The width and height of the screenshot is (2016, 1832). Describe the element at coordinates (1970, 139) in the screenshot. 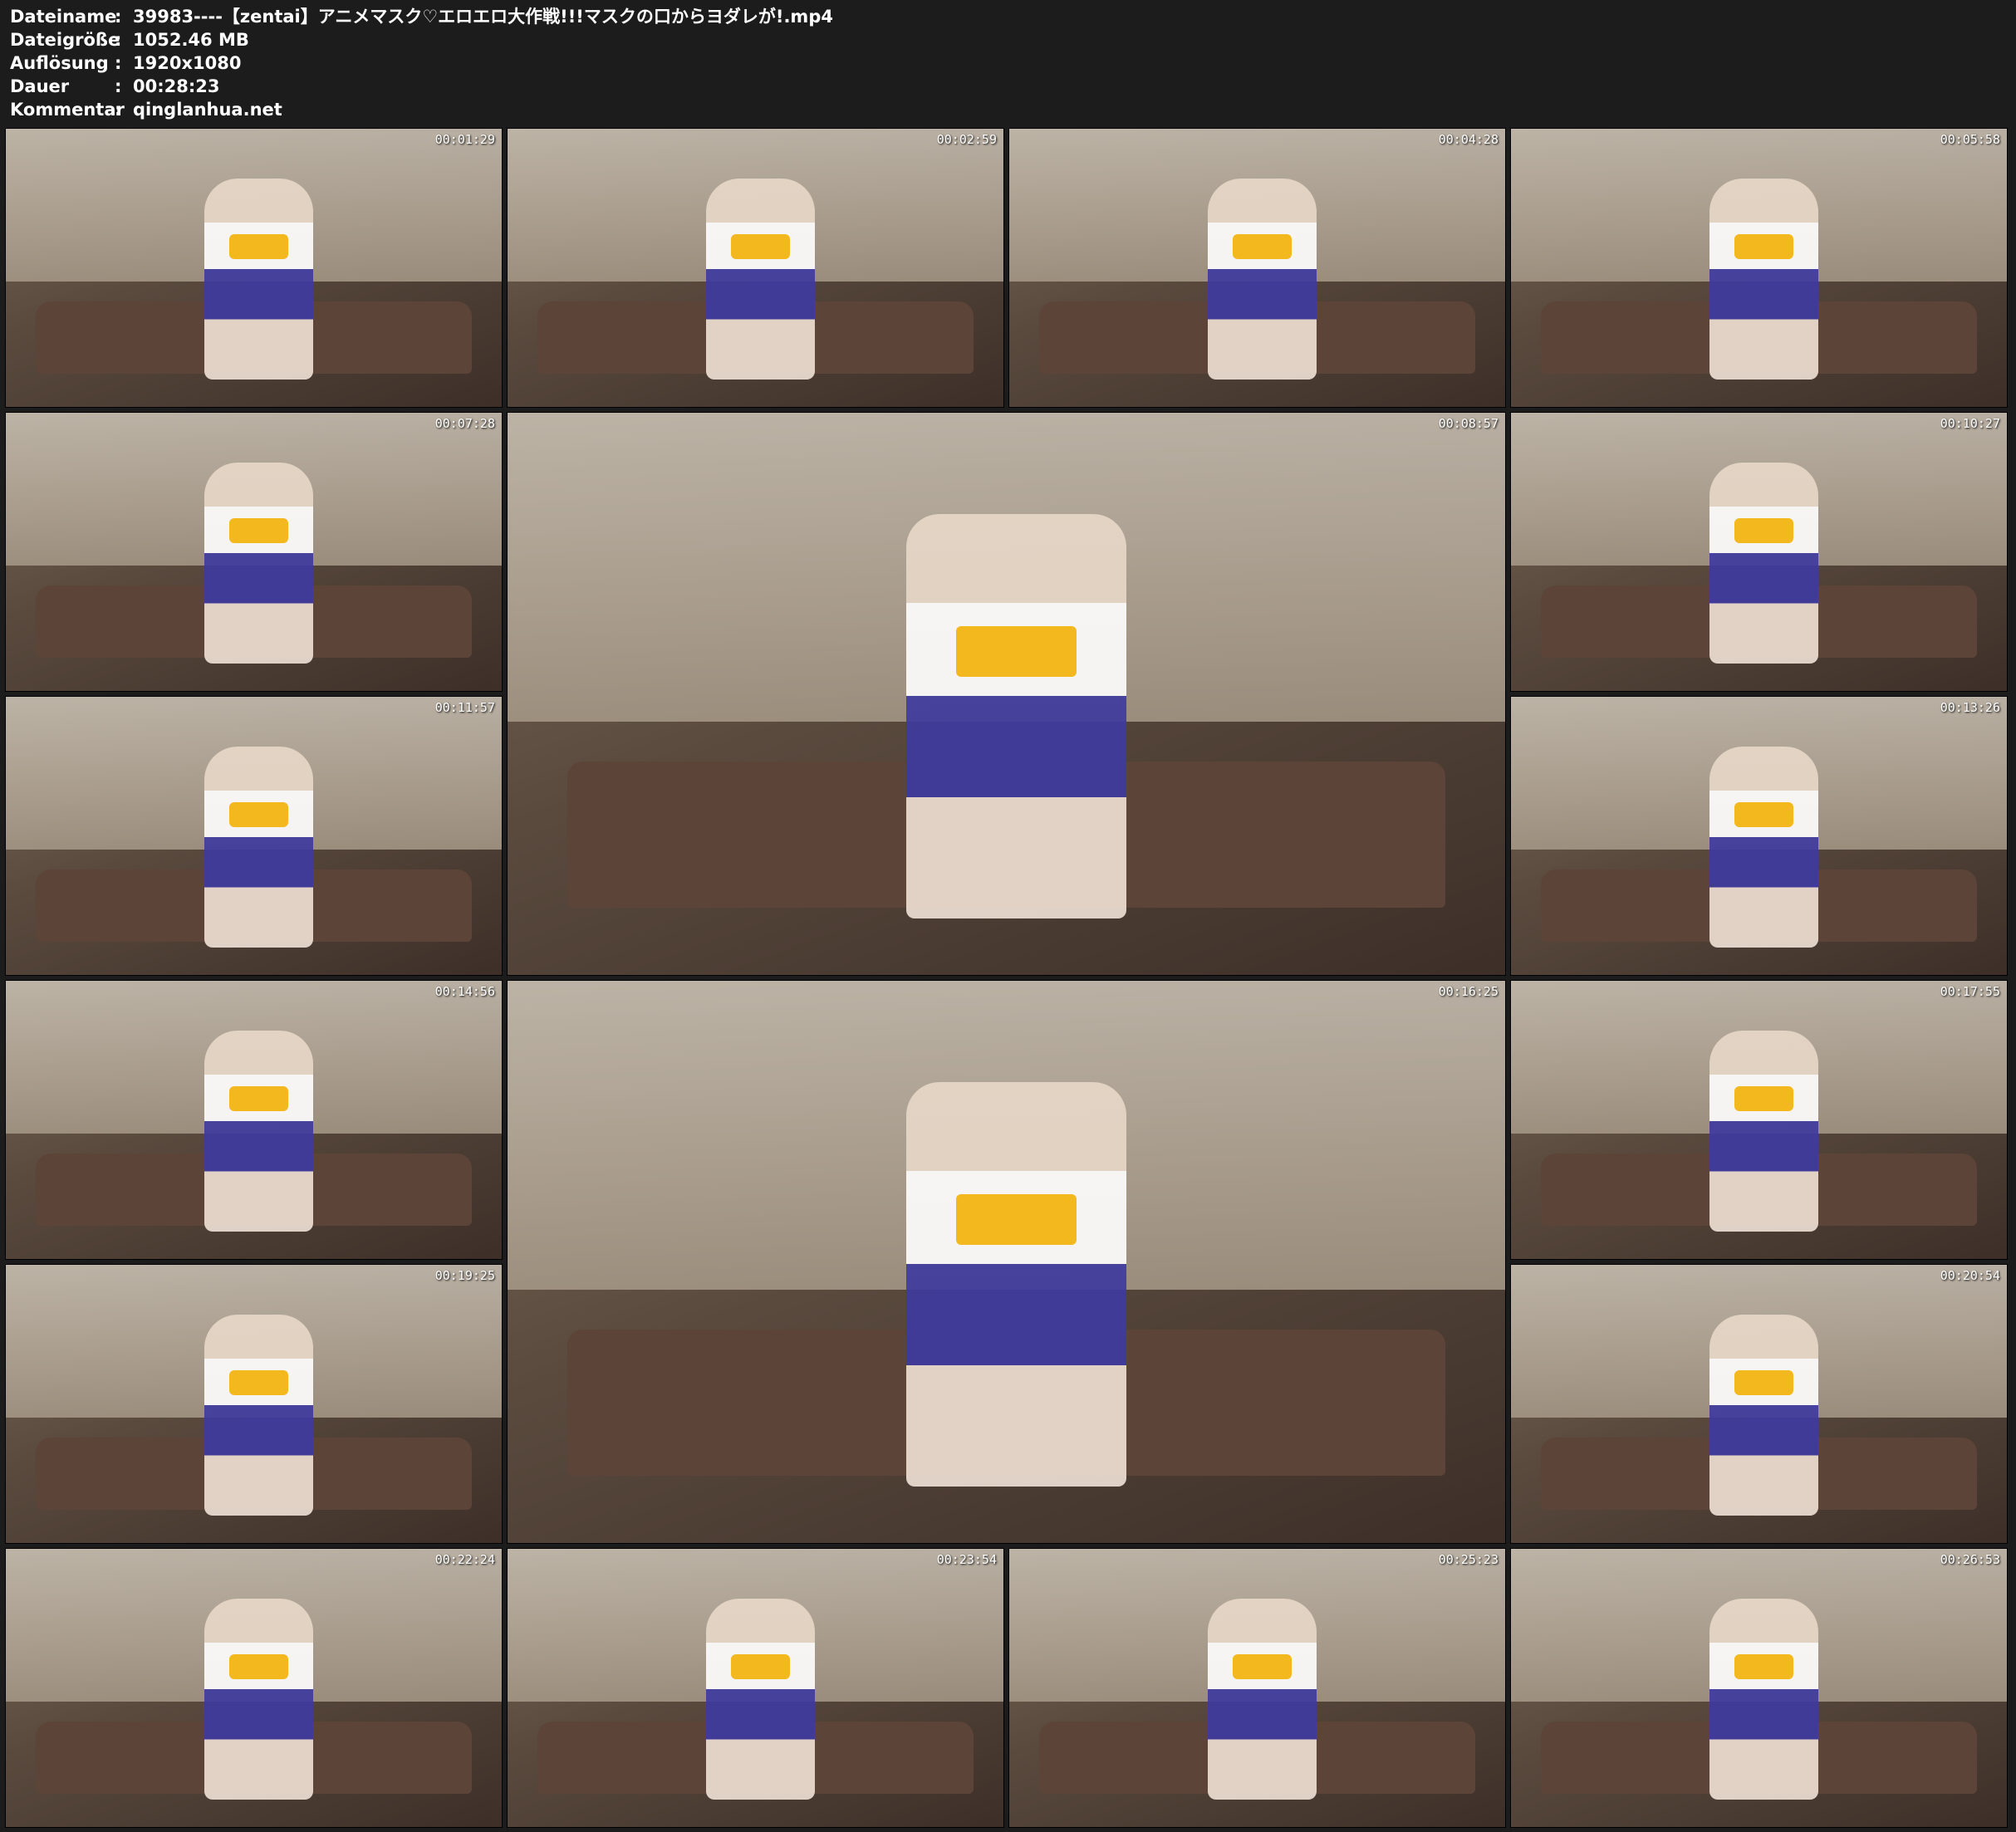

I see `thumbnail-timestamp: 00:05:58` at that location.